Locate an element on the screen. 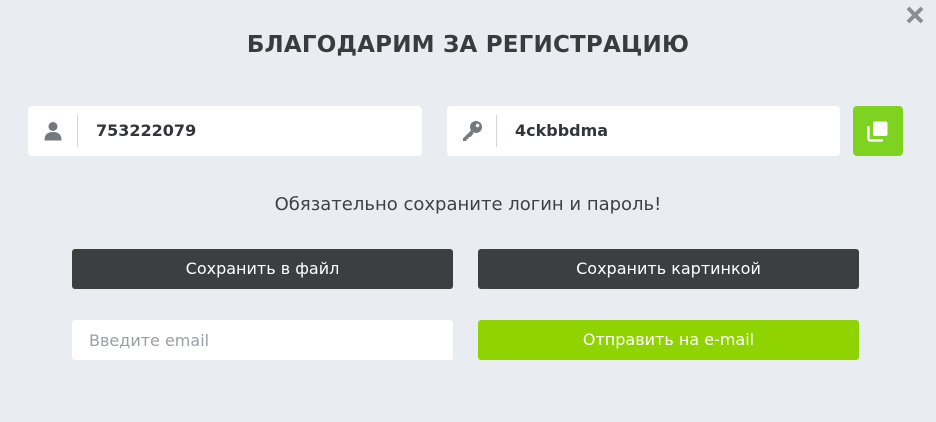  password-value is located at coordinates (665, 131).